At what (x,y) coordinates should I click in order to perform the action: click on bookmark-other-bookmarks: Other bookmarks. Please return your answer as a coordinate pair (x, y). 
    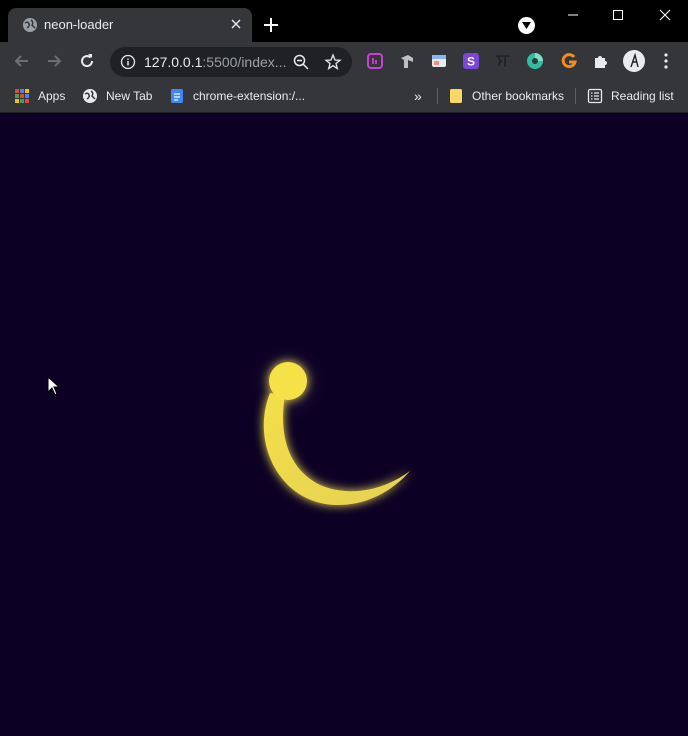
    Looking at the image, I should click on (506, 96).